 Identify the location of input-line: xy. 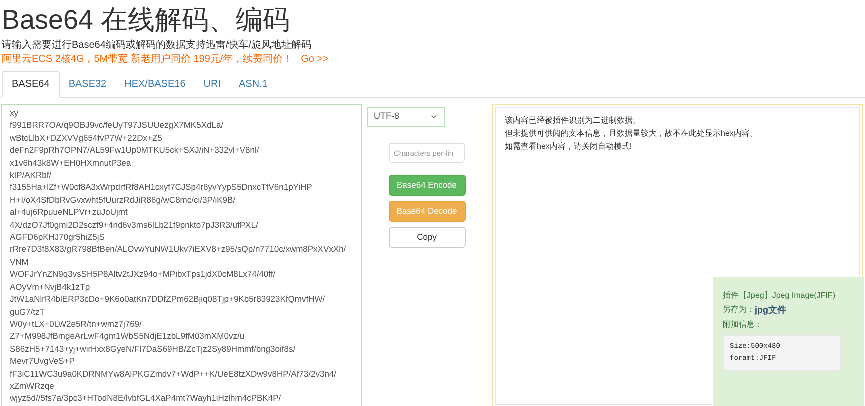
(15, 113).